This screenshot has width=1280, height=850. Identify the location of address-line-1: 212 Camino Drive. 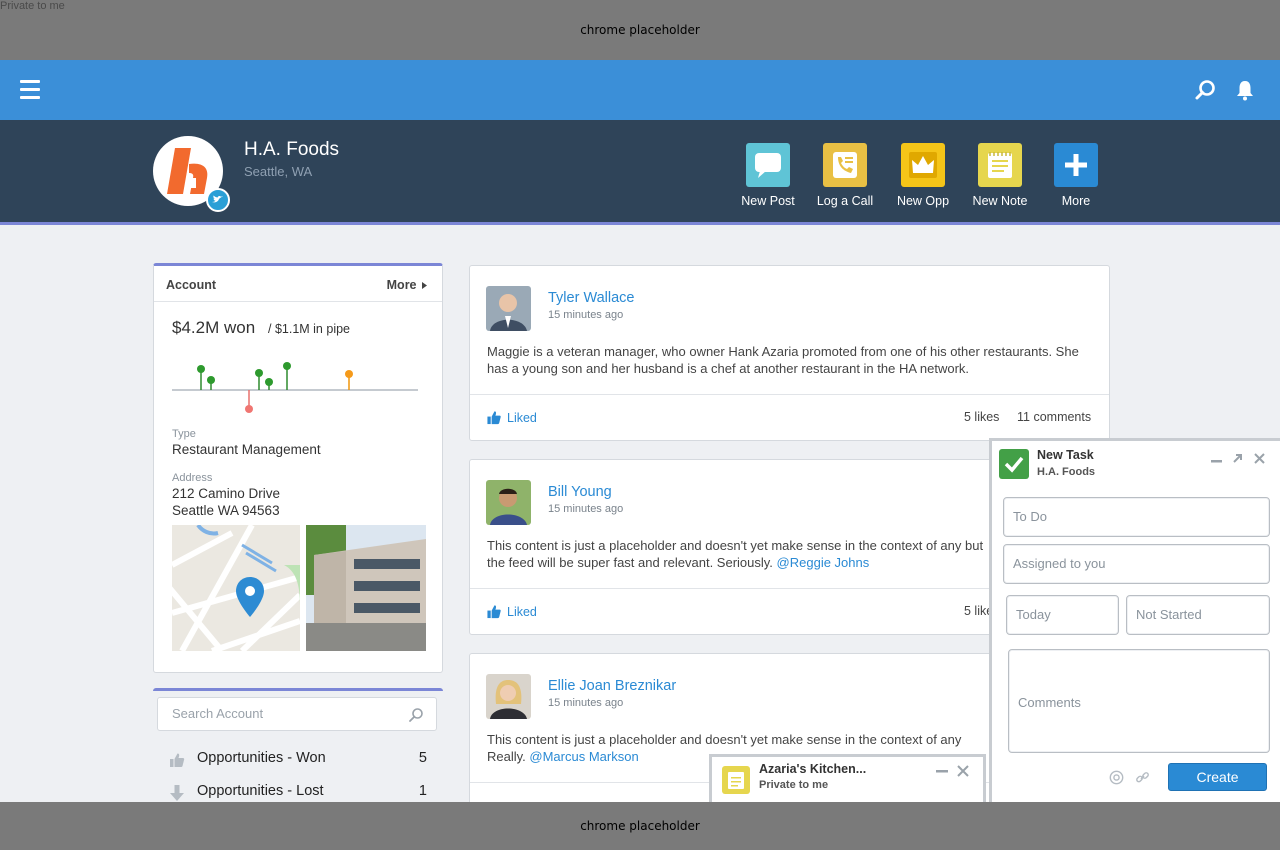
(226, 493).